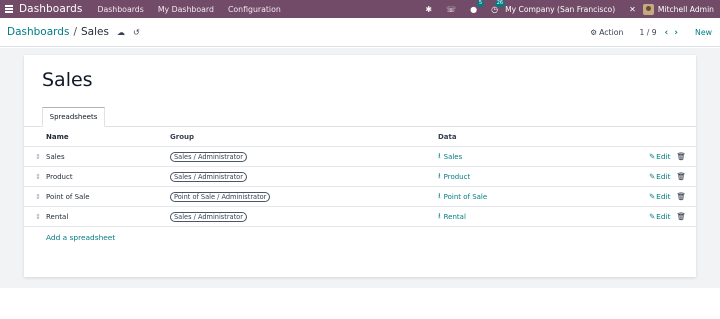 The height and width of the screenshot is (319, 720). I want to click on apps-menu-icon, so click(9, 9).